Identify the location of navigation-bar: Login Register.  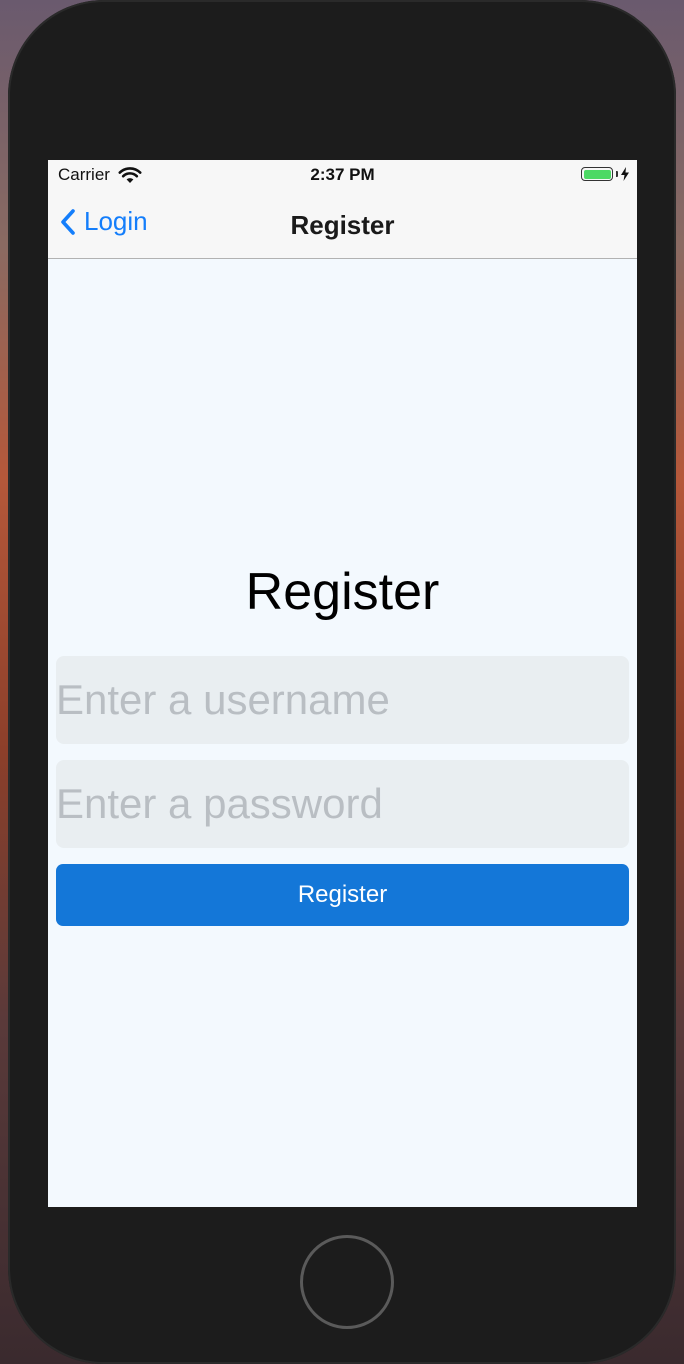
(342, 225).